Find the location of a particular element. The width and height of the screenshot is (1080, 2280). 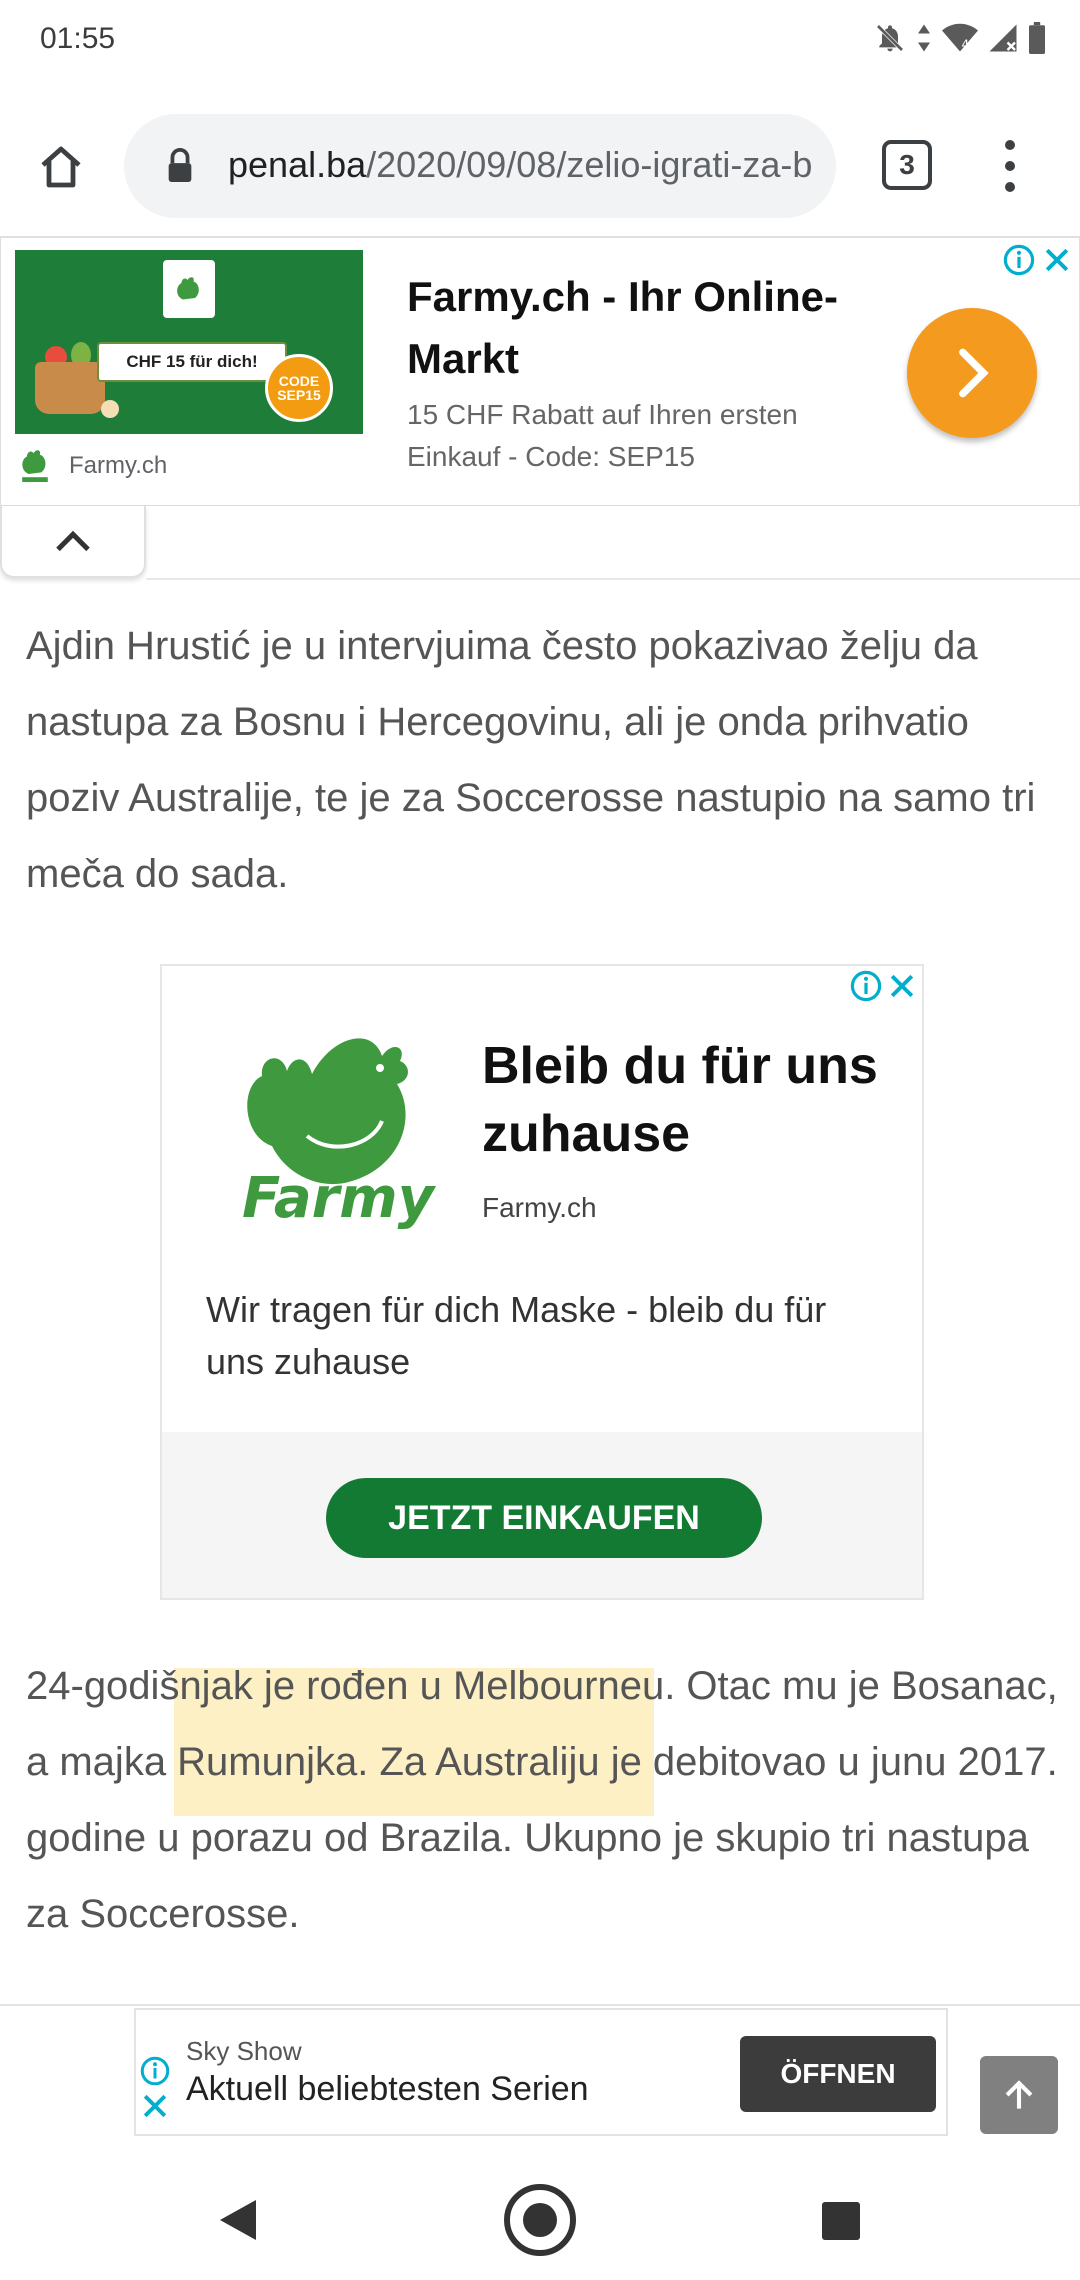

address-bar: penal.ba/2020/09/08/zelio-igrati-za-b is located at coordinates (480, 166).